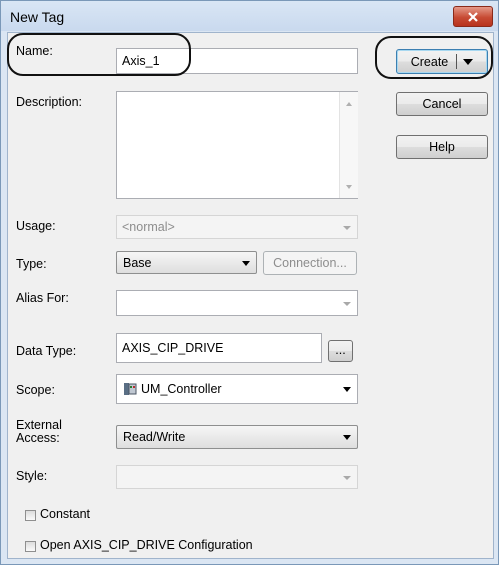 The image size is (499, 565). What do you see at coordinates (30, 515) in the screenshot?
I see `constant-checkbox` at bounding box center [30, 515].